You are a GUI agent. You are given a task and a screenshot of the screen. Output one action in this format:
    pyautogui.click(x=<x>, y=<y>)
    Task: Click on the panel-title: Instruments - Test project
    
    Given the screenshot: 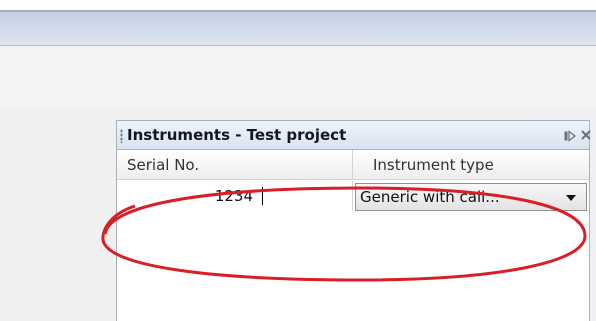 What is the action you would take?
    pyautogui.click(x=237, y=135)
    